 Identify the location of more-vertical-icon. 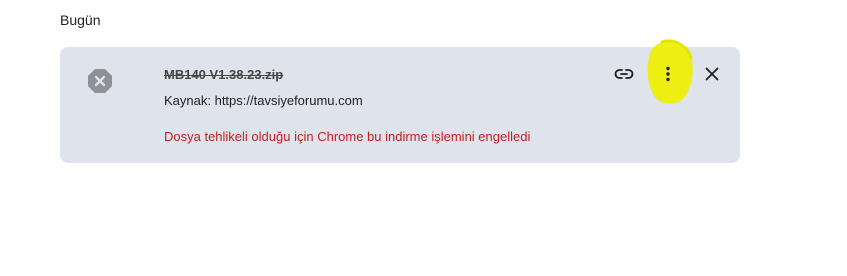
(668, 74).